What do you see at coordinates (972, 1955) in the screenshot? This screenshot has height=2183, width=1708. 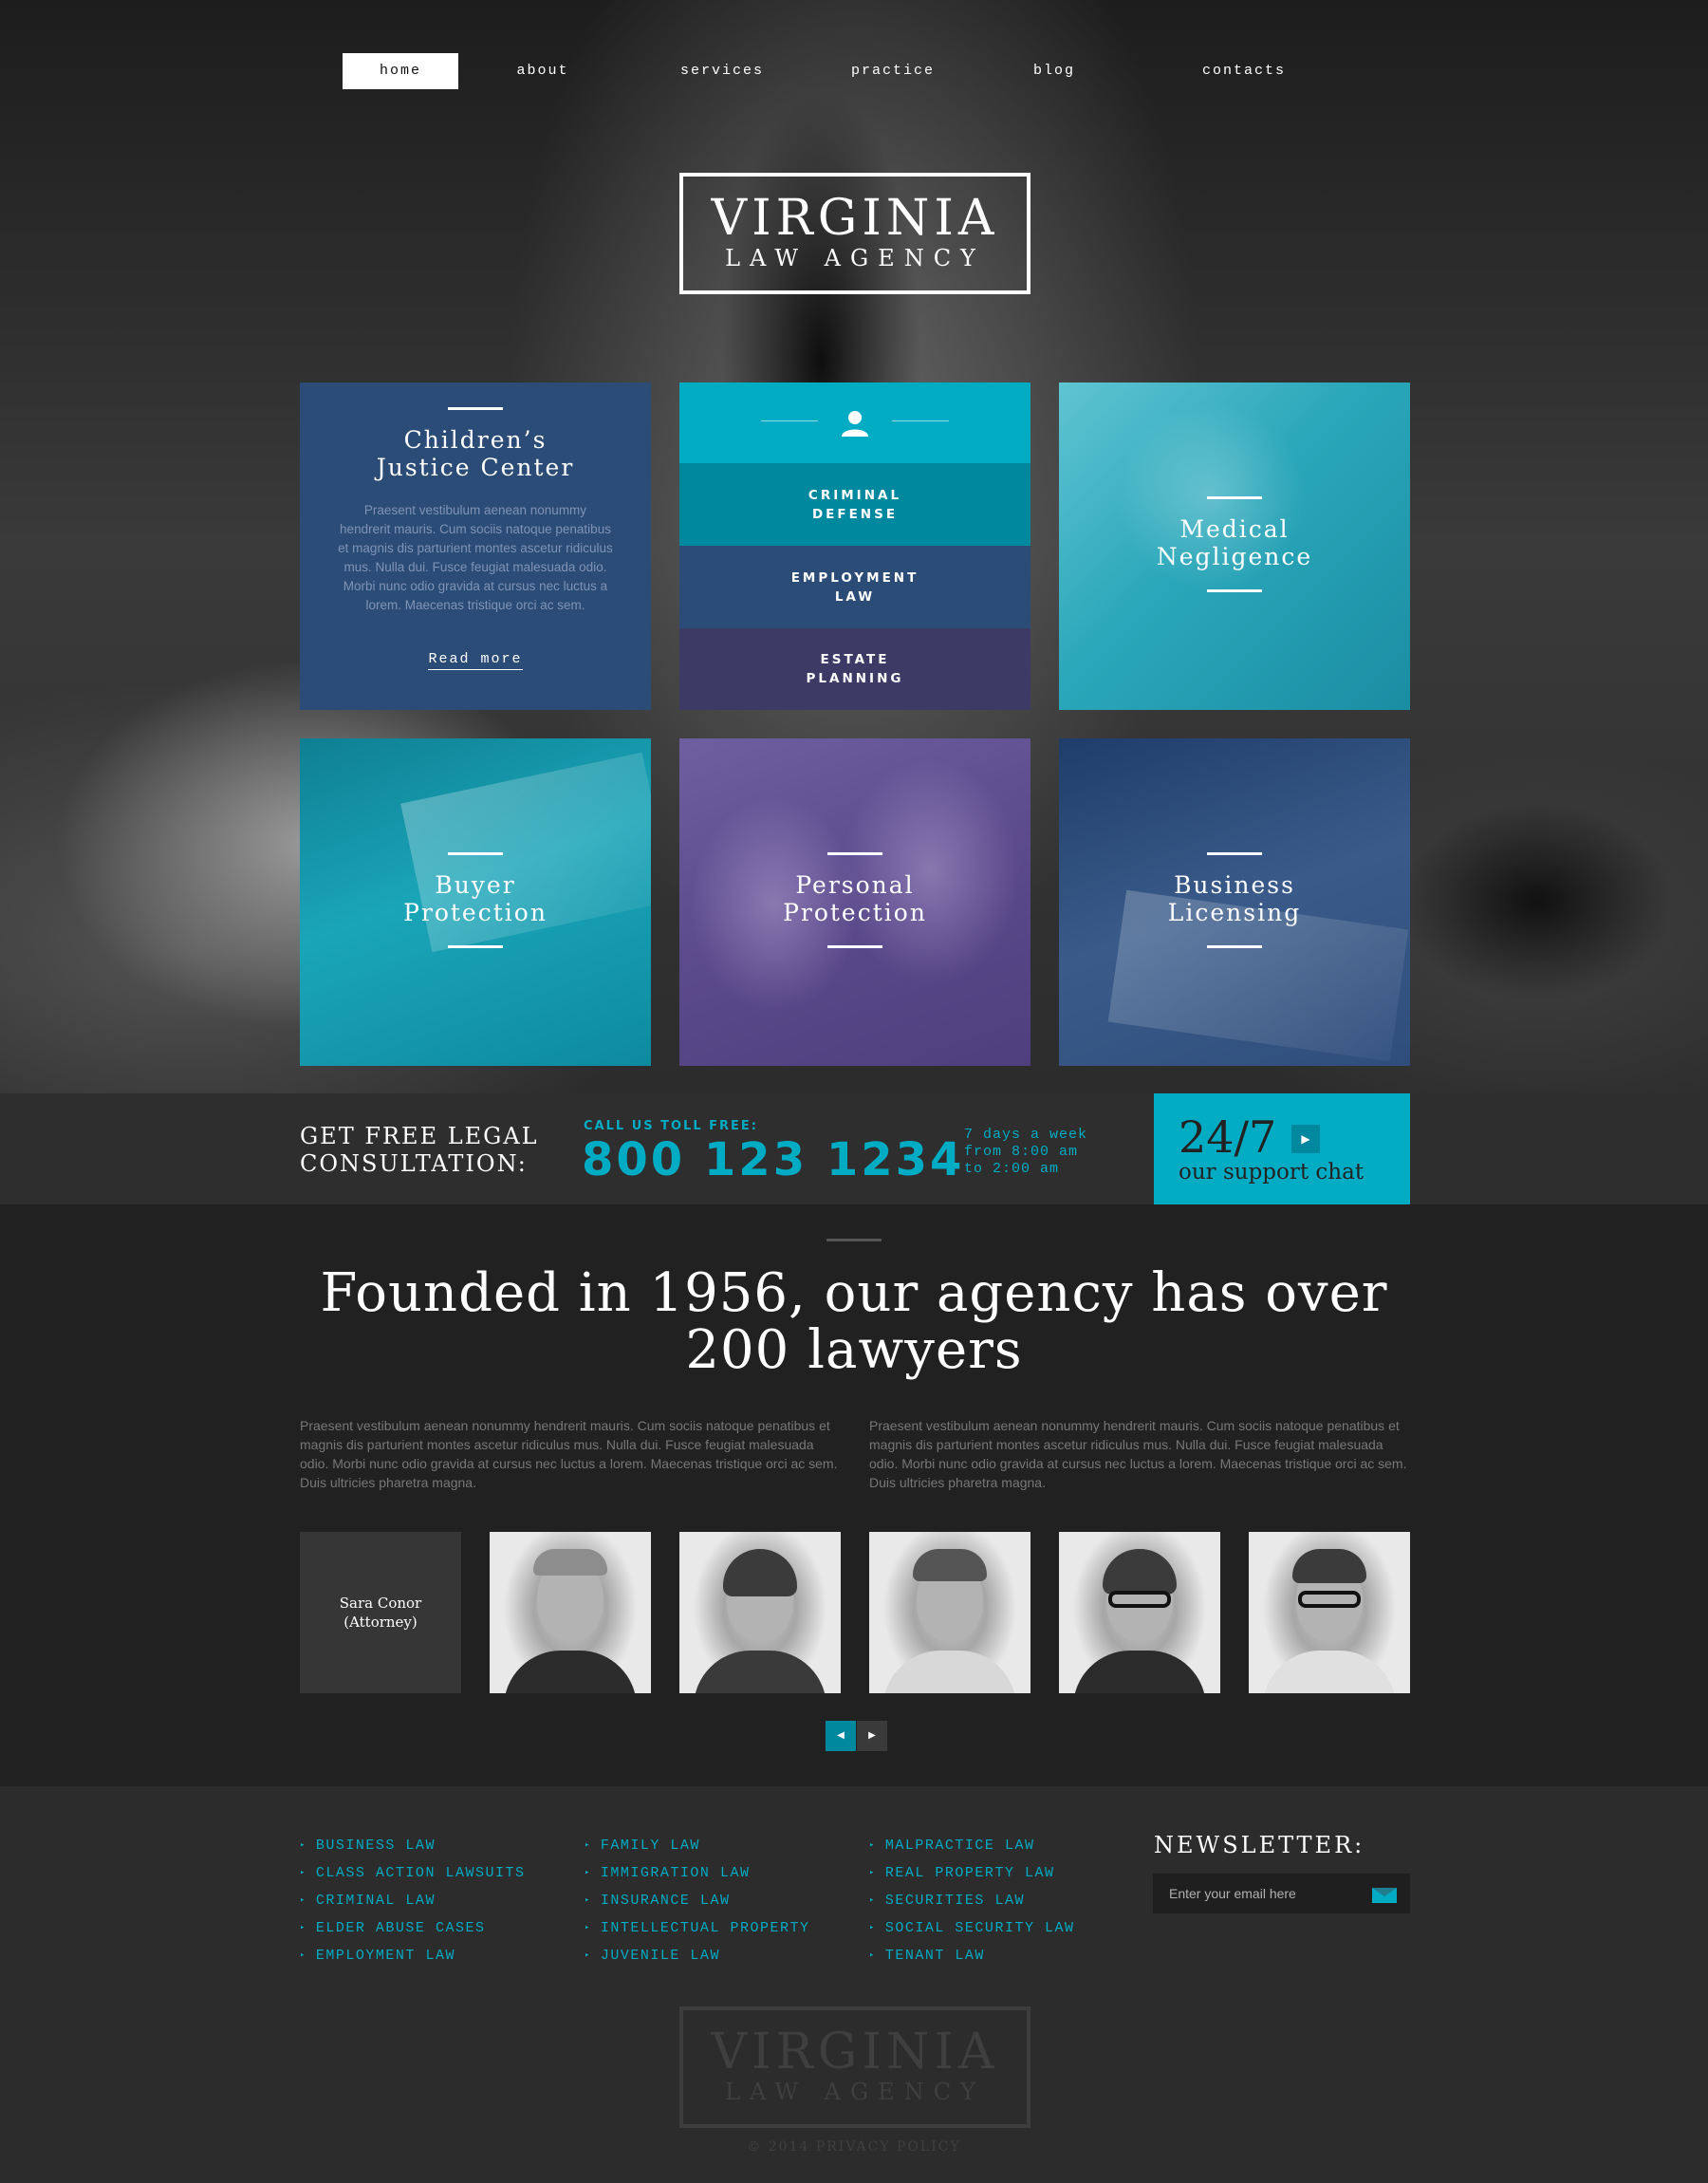 I see `footer-link: ▸ TENANT LAW` at bounding box center [972, 1955].